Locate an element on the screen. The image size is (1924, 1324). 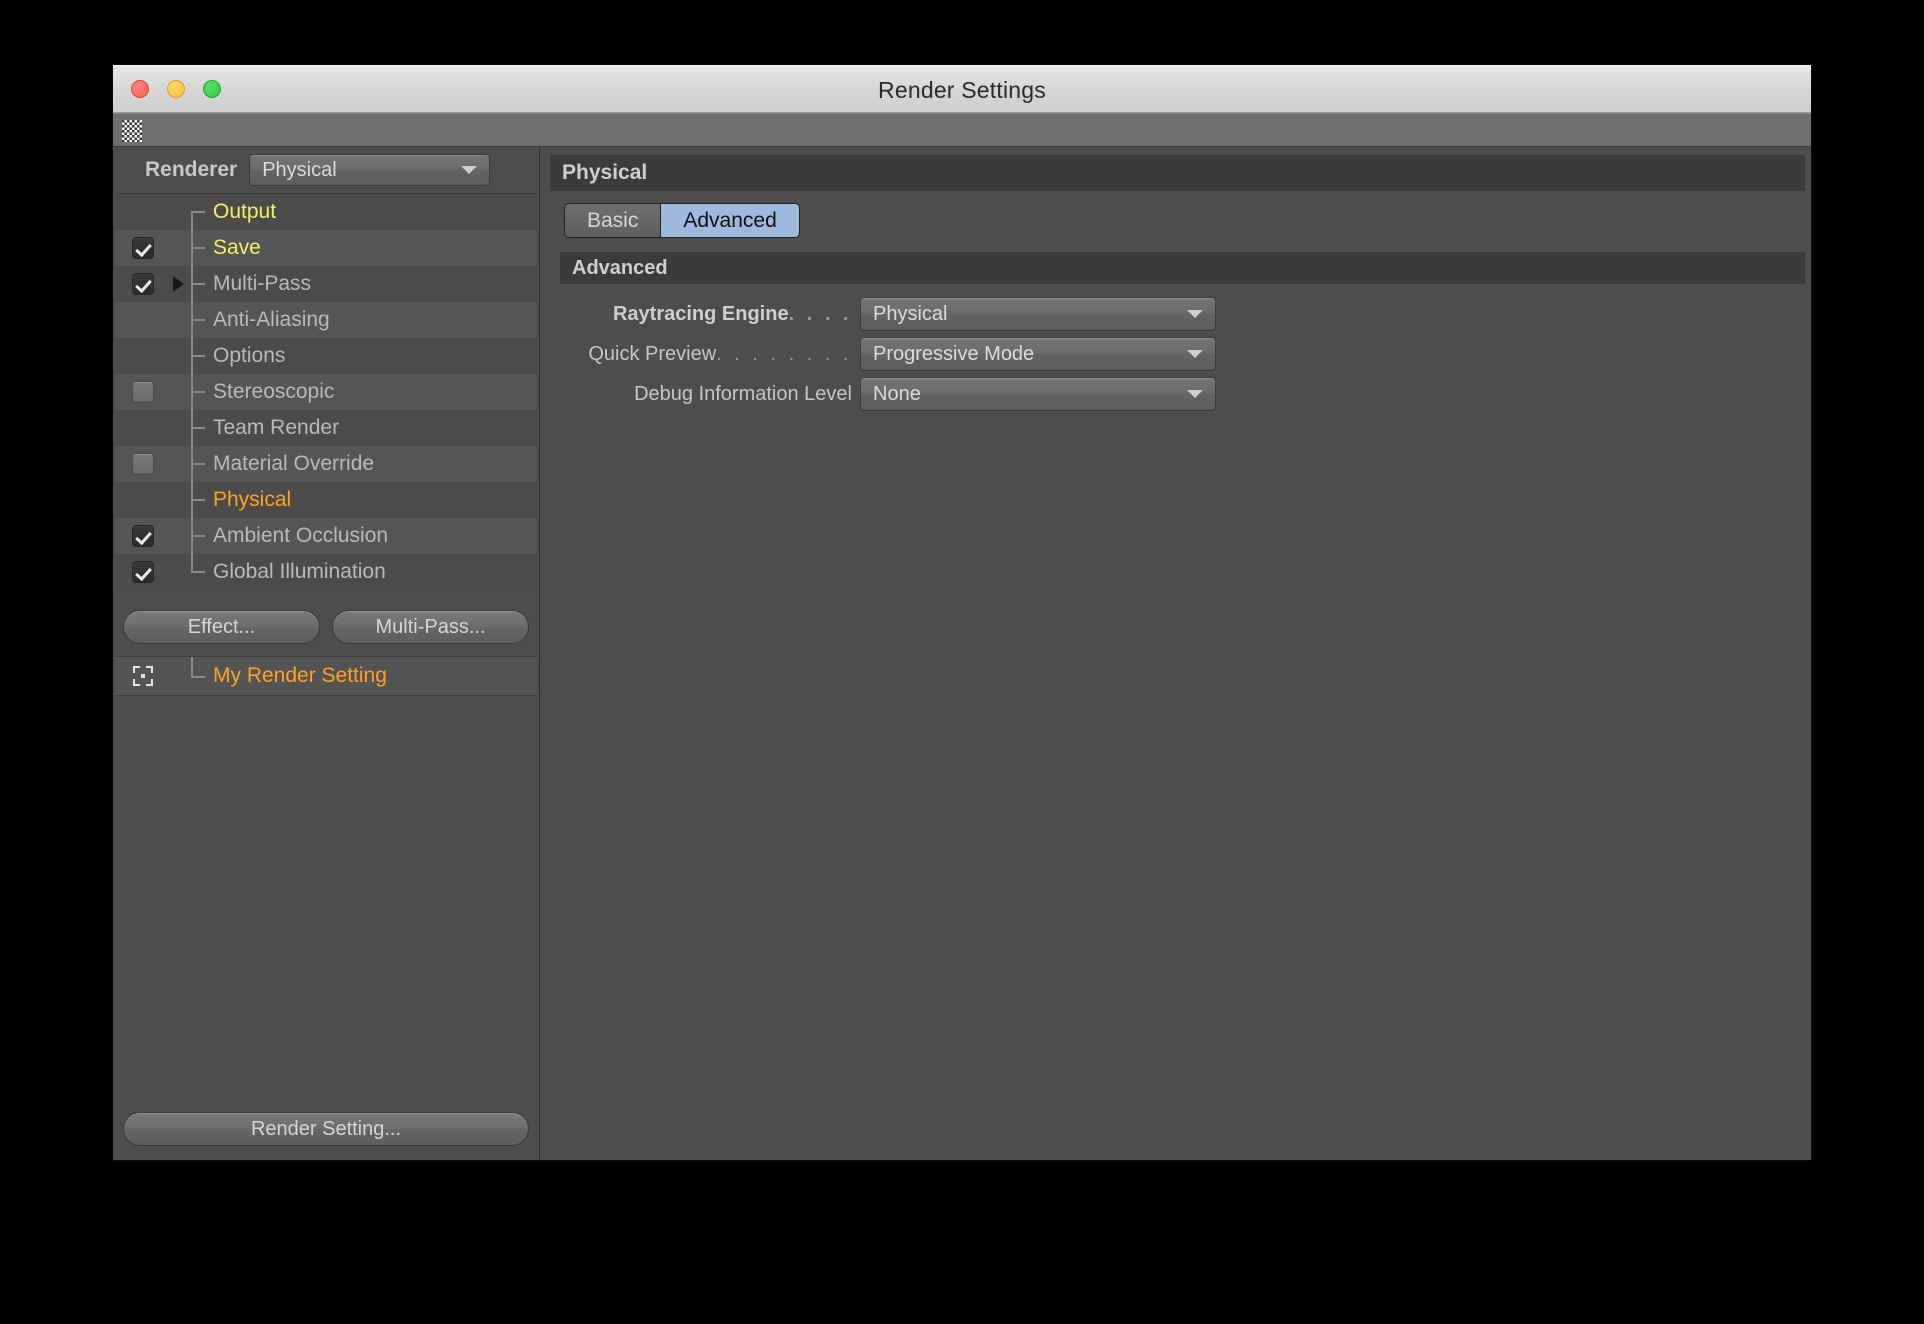
tree-row-stereoscopic: Stereoscopic is located at coordinates (326, 392).